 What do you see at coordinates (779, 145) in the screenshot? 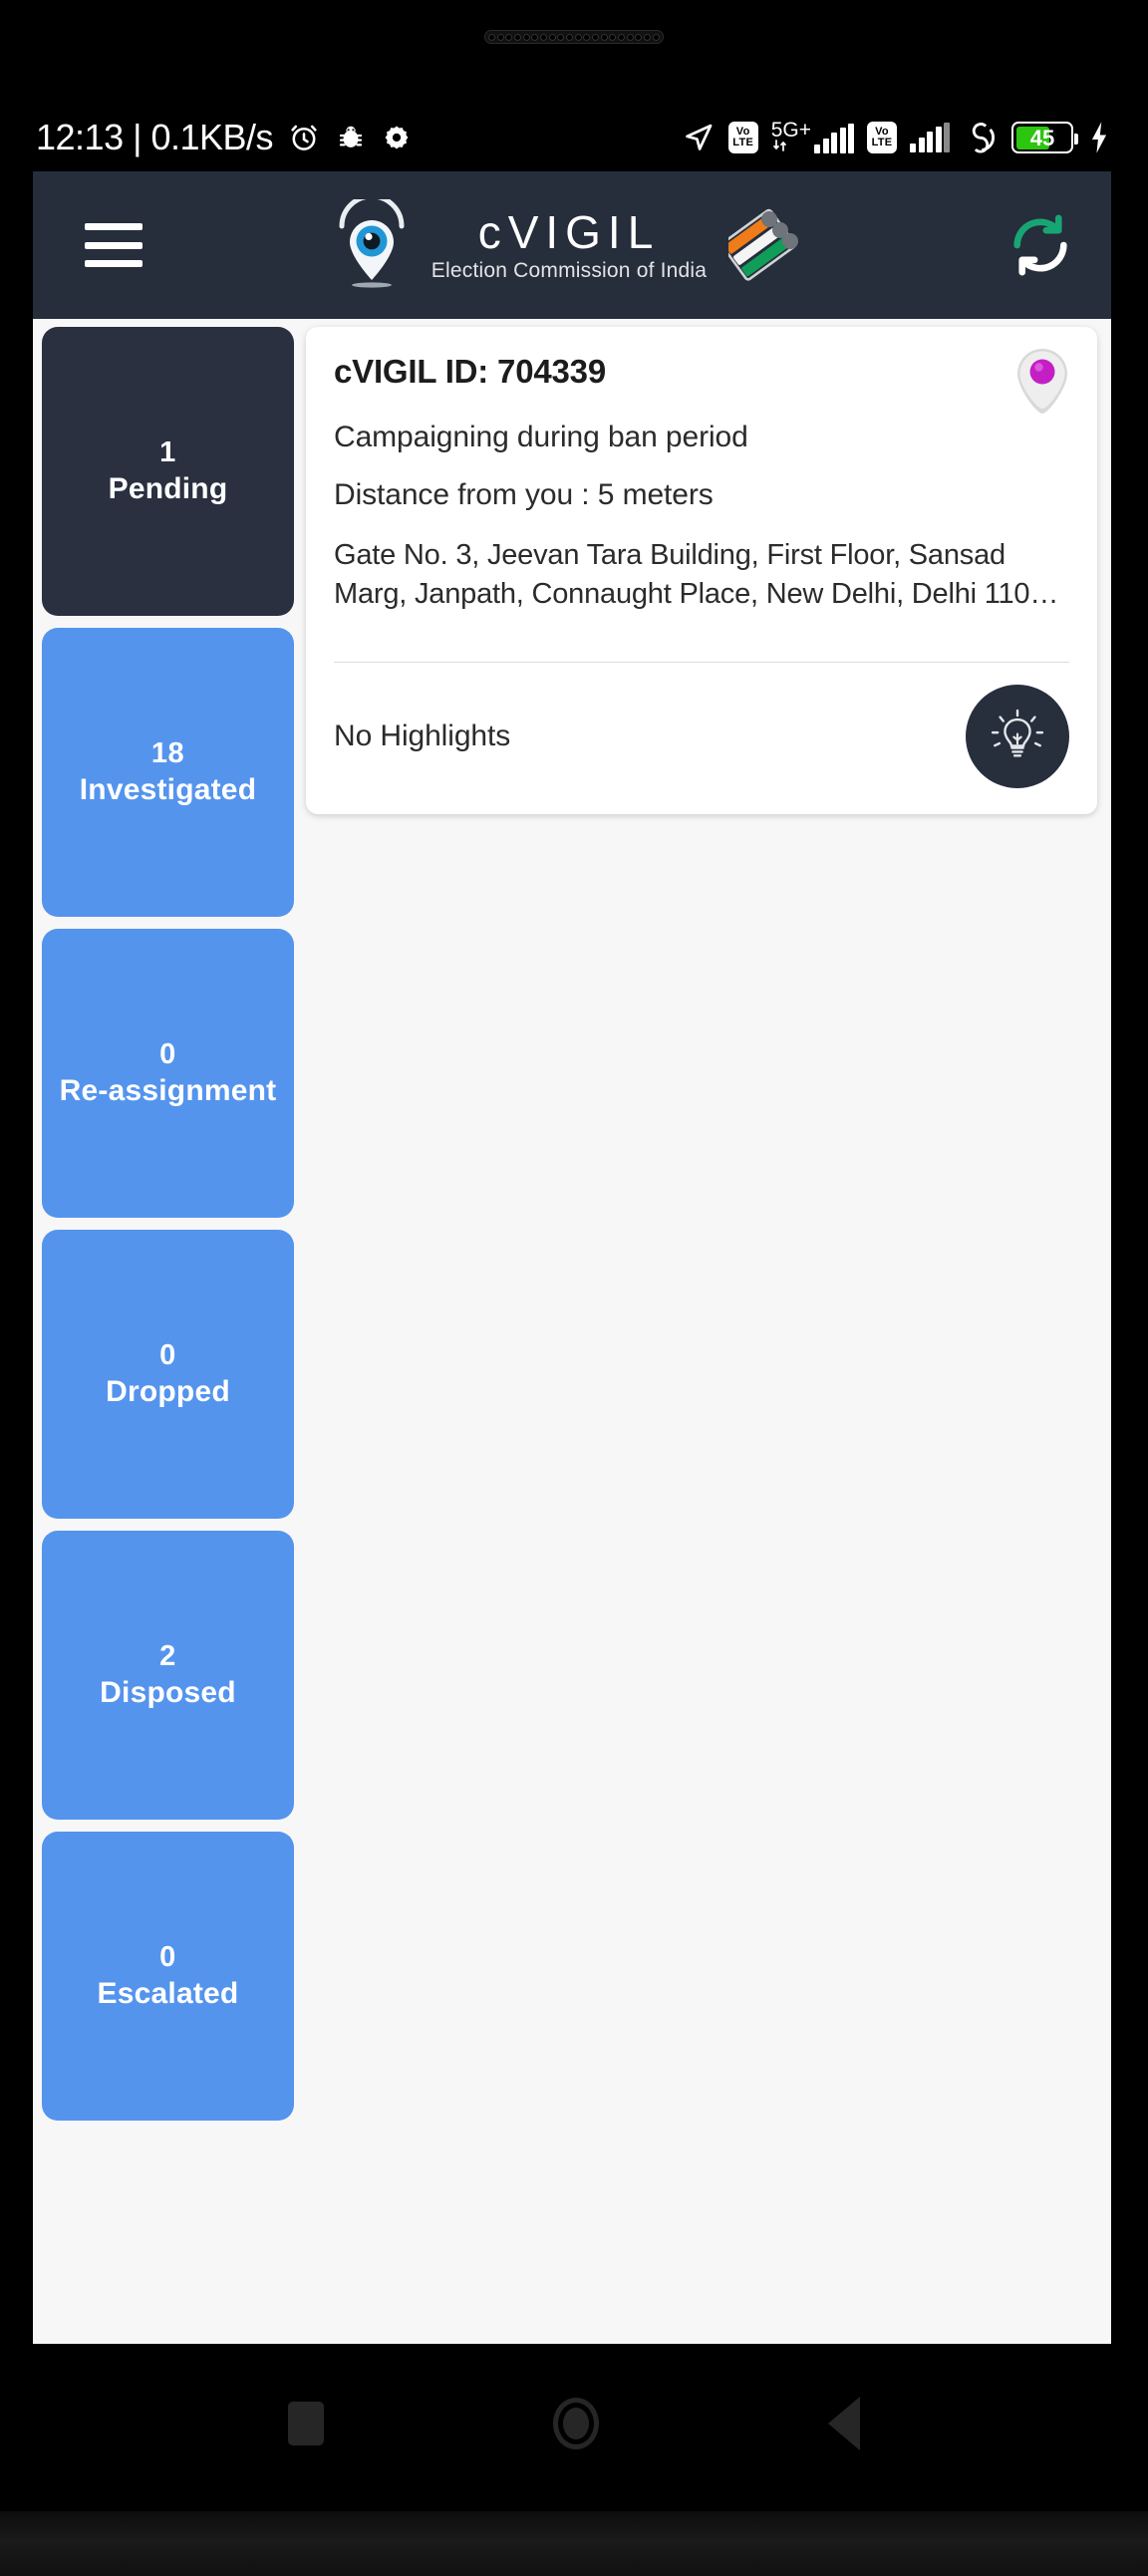
I see `data-arrows-icon` at bounding box center [779, 145].